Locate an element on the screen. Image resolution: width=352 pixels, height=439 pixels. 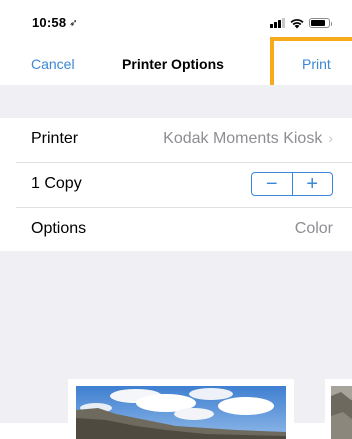
printer-row: Printer Kodak Moments Kiosk › is located at coordinates (184, 140).